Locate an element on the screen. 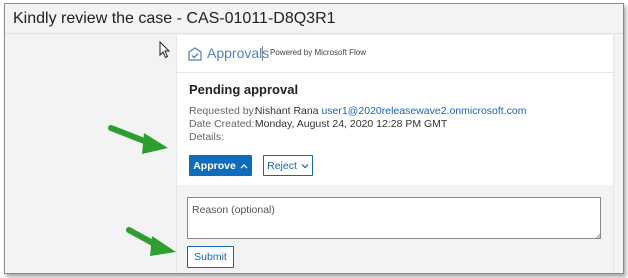  requested-by-label: Requested by: is located at coordinates (223, 111).